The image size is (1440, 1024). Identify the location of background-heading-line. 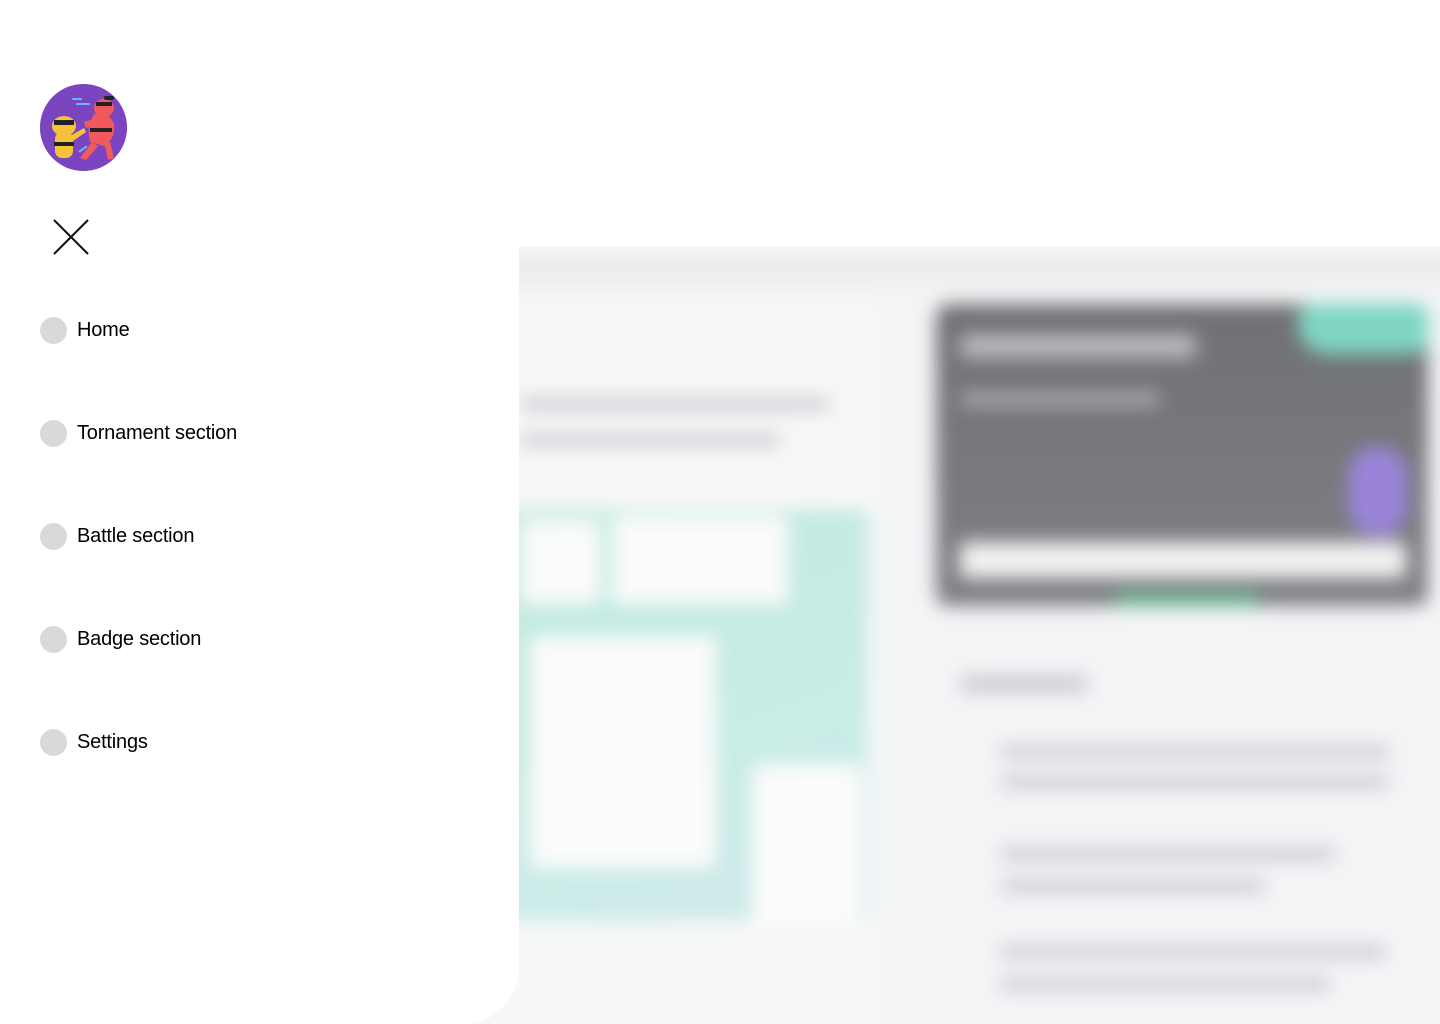
(1024, 684).